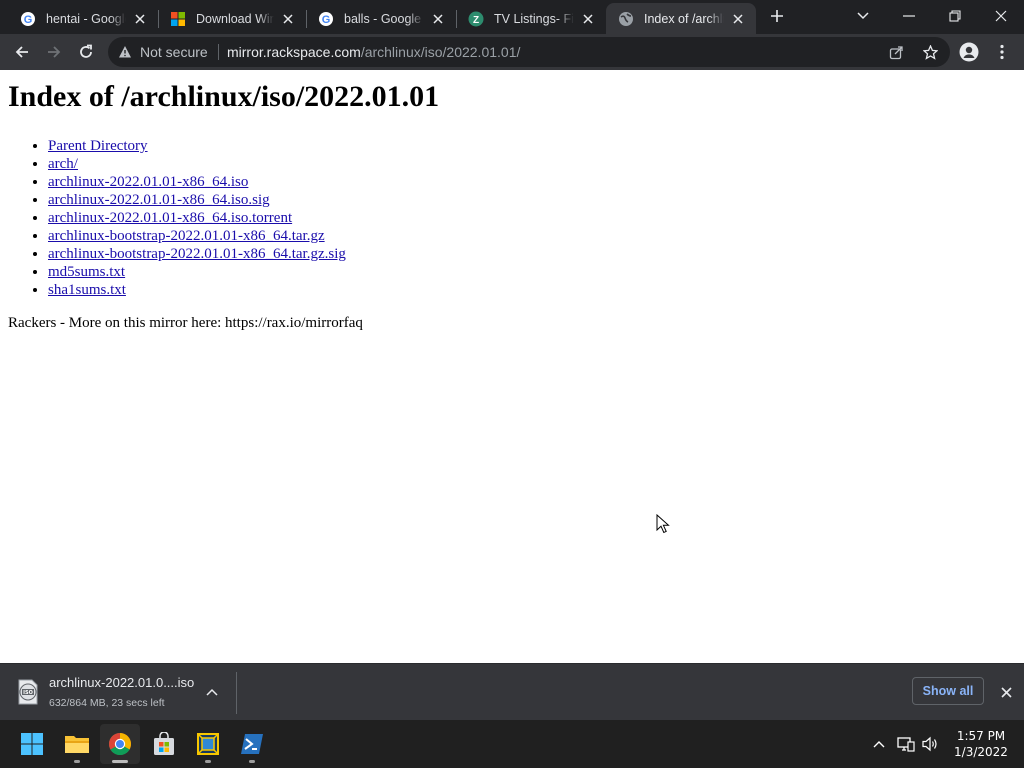 The width and height of the screenshot is (1024, 768). I want to click on svg-text: Z, so click(476, 20).